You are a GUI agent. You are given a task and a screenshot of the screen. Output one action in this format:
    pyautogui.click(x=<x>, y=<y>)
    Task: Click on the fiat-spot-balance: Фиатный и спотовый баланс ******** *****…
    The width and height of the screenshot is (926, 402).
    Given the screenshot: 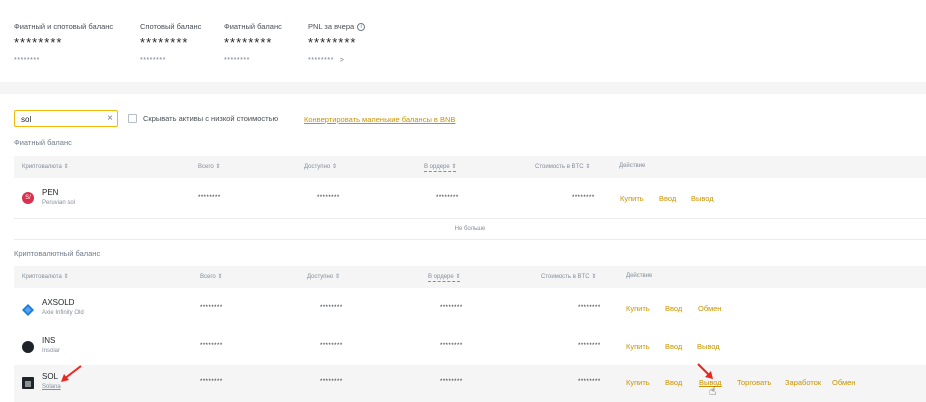 What is the action you would take?
    pyautogui.click(x=63, y=43)
    